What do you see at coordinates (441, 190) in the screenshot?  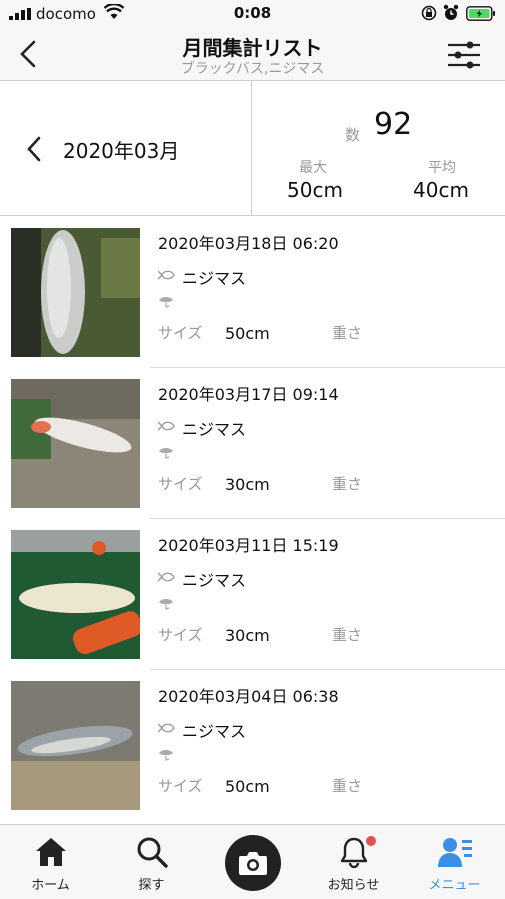 I see `avg-value: 40cm` at bounding box center [441, 190].